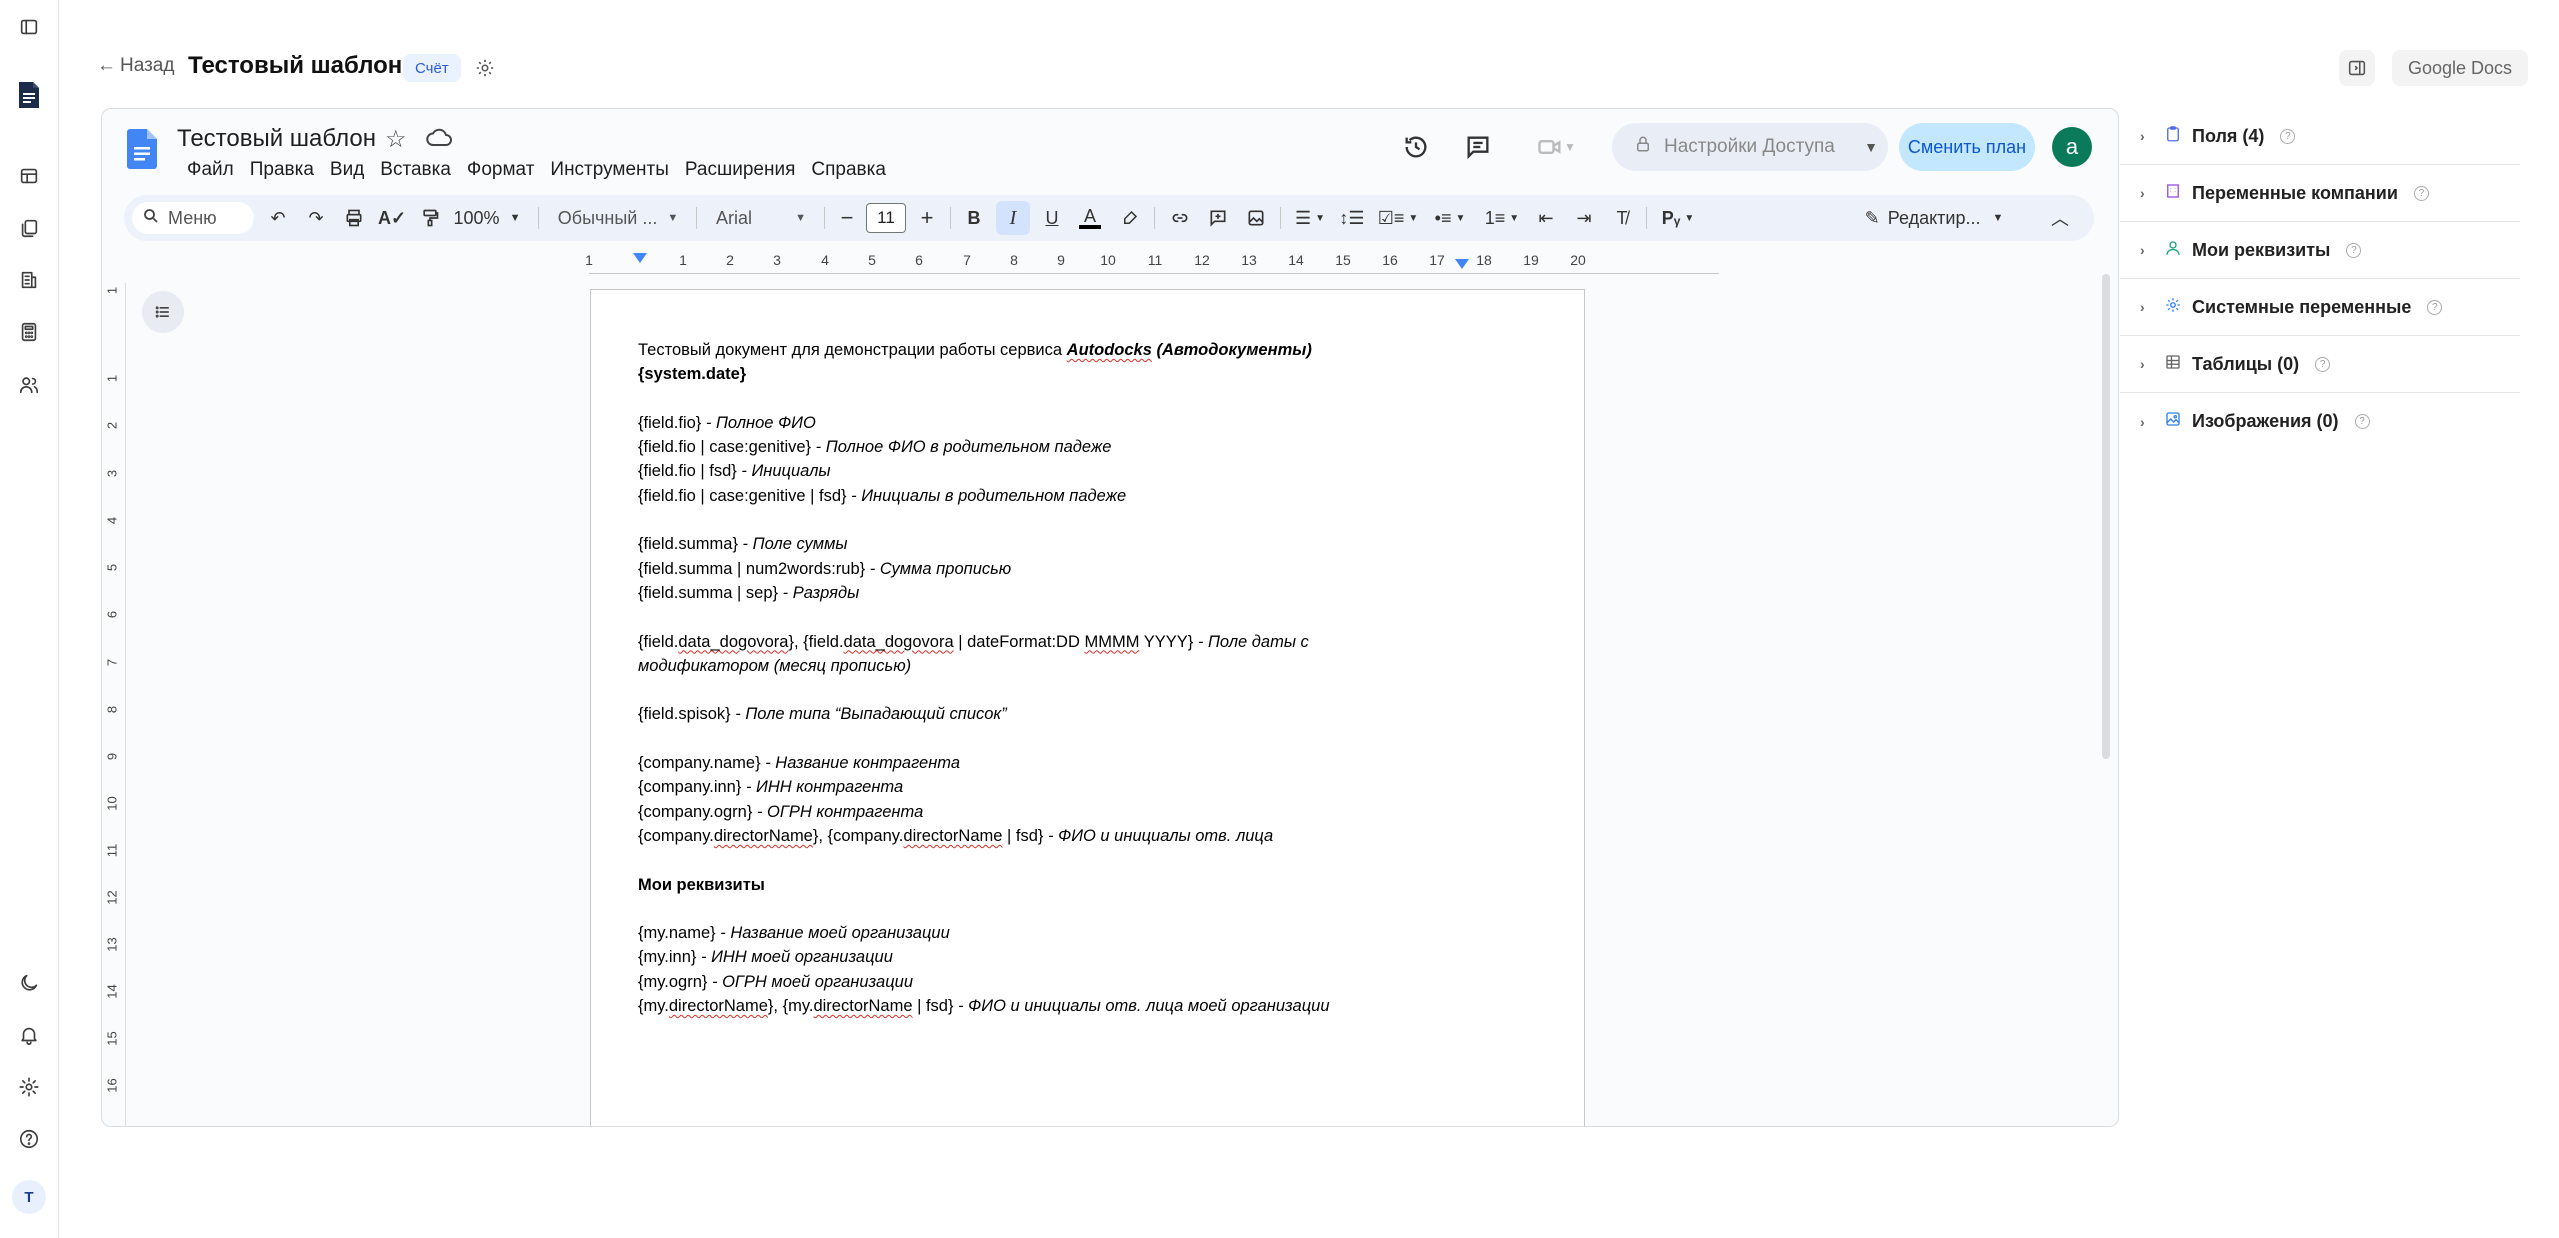 The width and height of the screenshot is (2559, 1238). What do you see at coordinates (708, 592) in the screenshot?
I see `var-code: {field.summa | sep}` at bounding box center [708, 592].